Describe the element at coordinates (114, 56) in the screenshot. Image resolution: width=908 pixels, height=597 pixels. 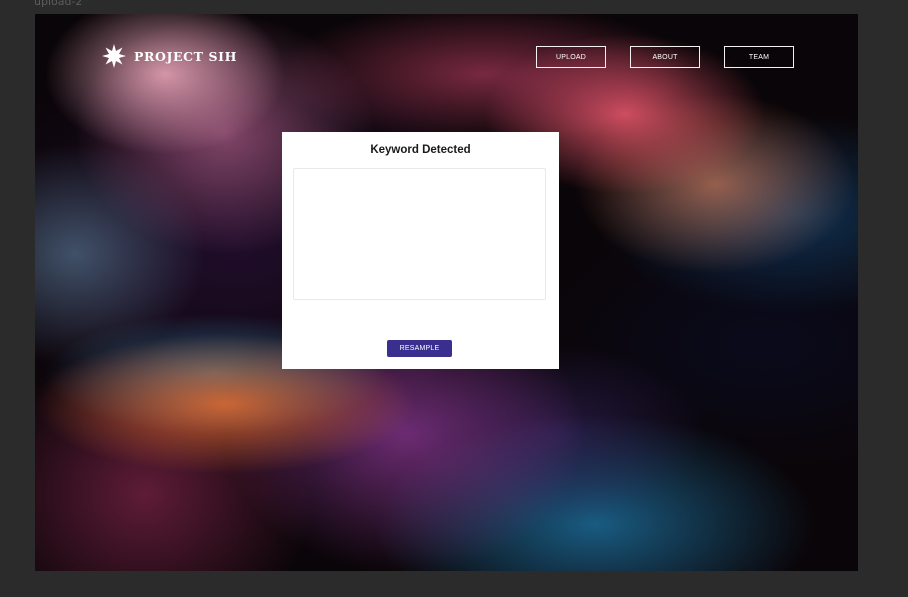
I see `starburst-icon` at that location.